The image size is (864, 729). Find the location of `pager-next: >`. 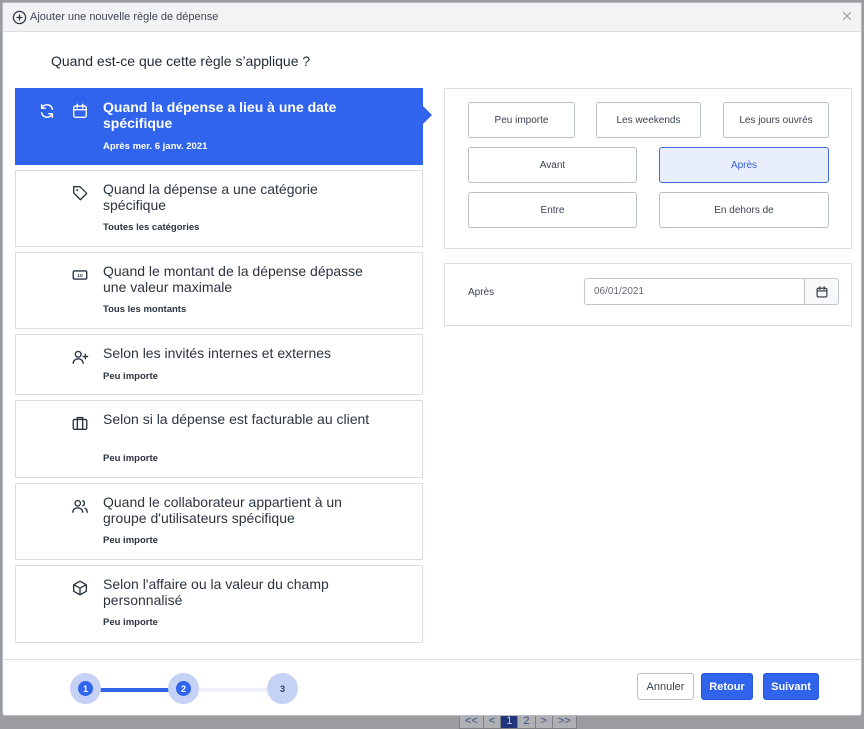

pager-next: > is located at coordinates (543, 721).